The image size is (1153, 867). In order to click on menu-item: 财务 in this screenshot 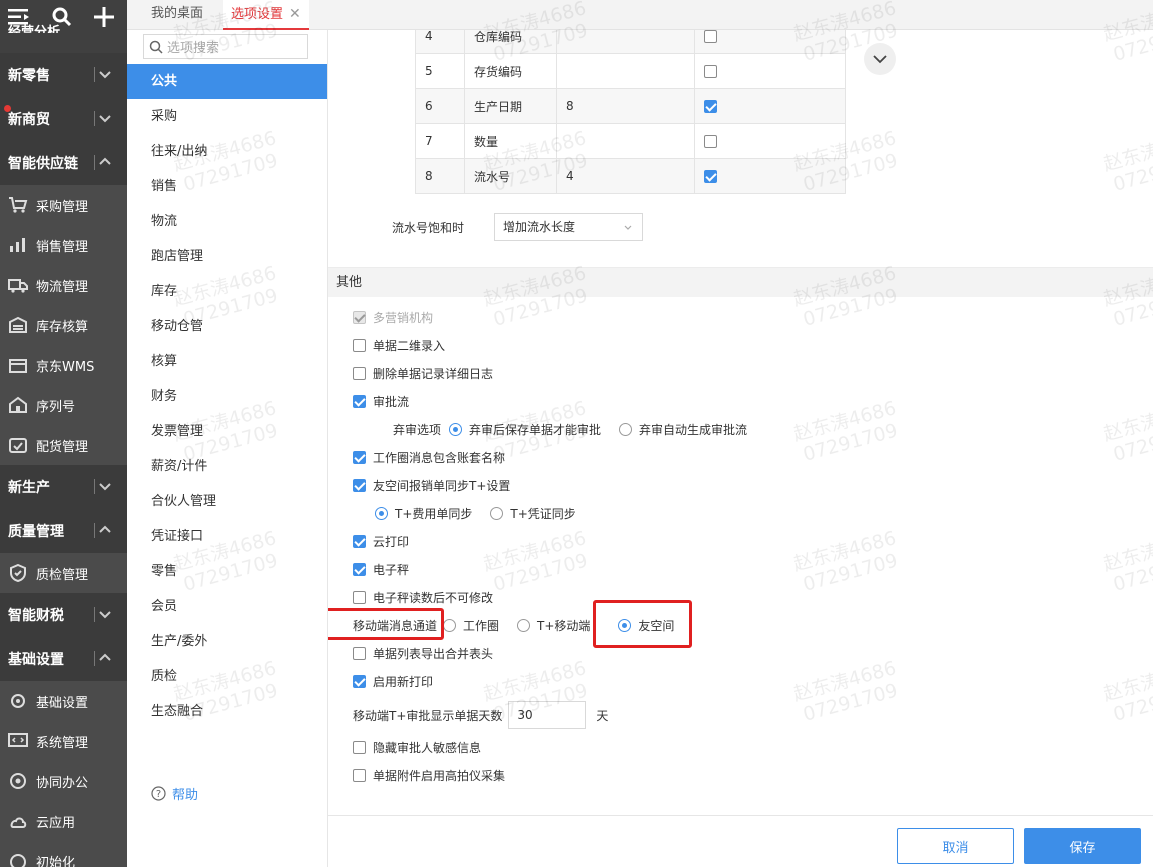, I will do `click(227, 396)`.